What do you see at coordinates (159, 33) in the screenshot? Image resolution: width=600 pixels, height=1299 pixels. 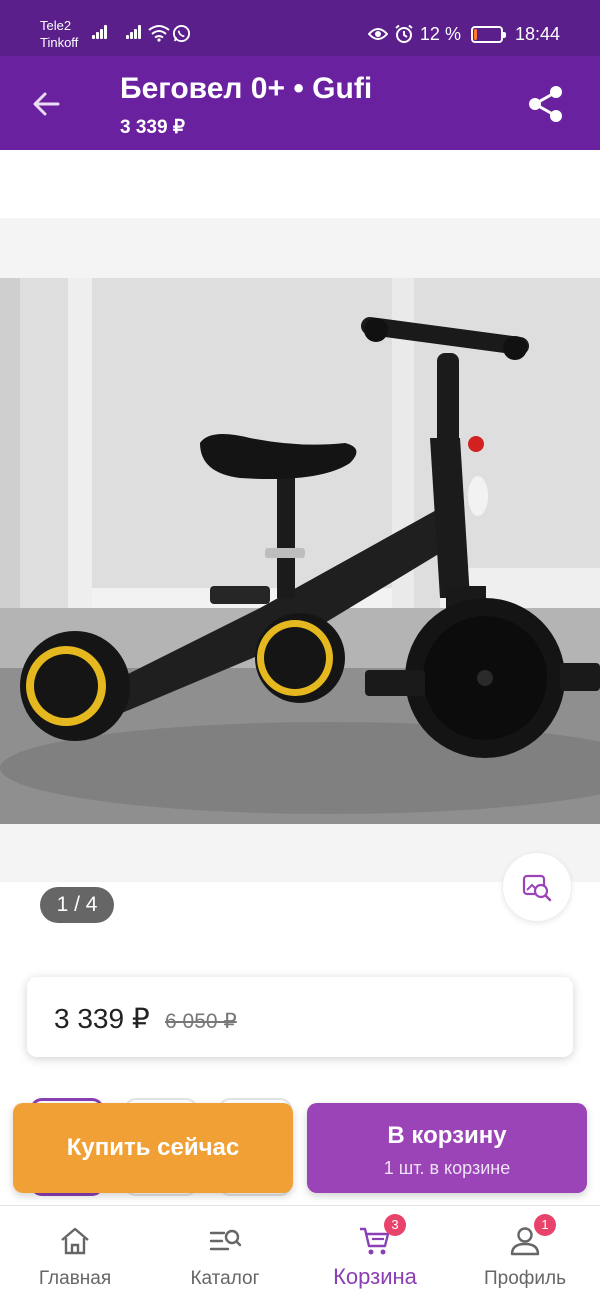 I see `wifi-icon` at bounding box center [159, 33].